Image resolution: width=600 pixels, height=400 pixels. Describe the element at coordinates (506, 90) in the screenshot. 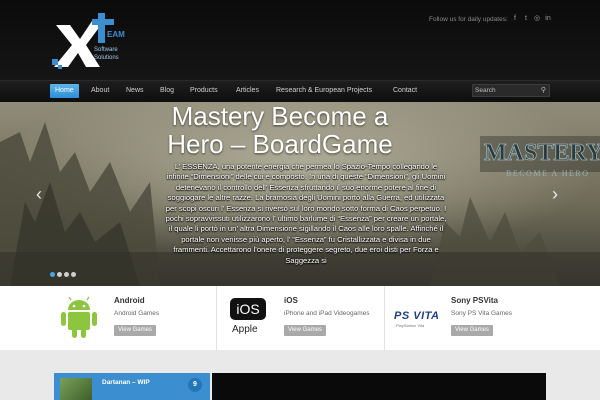

I see `search-input` at that location.